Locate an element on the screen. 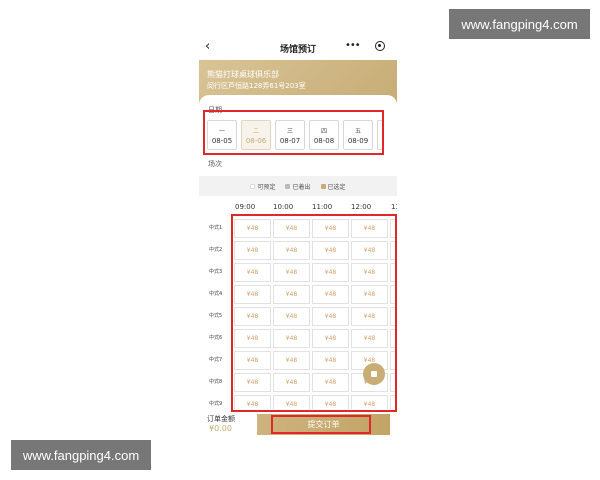  court-label: 中式1 is located at coordinates (216, 228).